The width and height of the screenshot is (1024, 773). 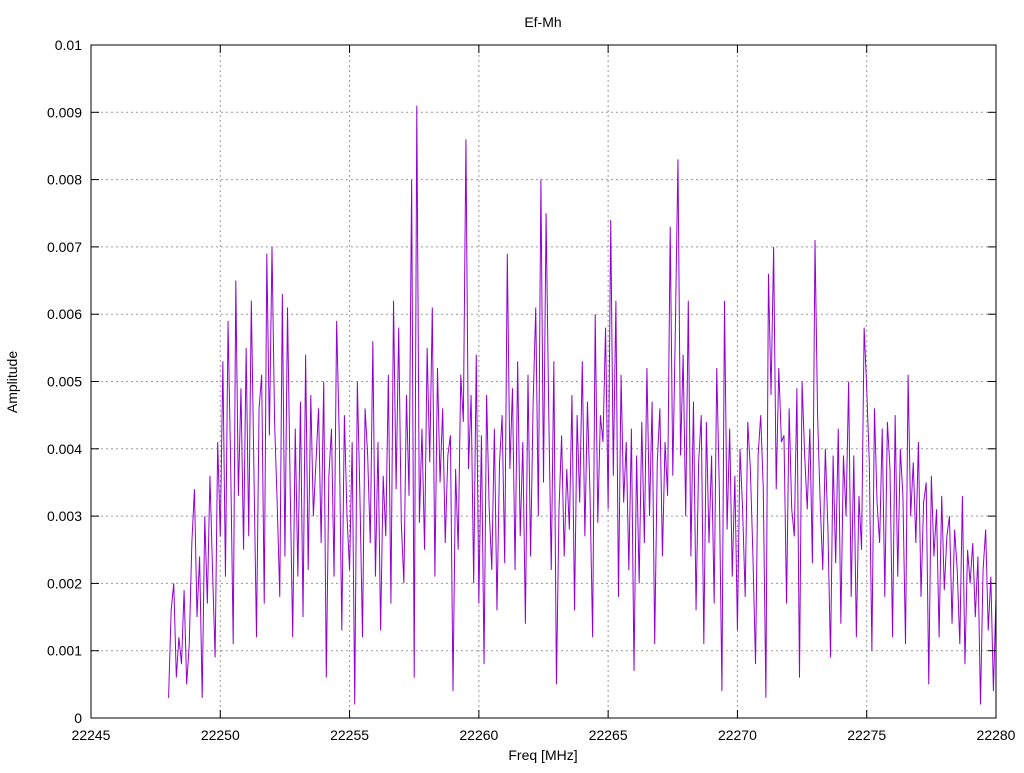 What do you see at coordinates (64, 516) in the screenshot?
I see `y-tick-label: 0.003` at bounding box center [64, 516].